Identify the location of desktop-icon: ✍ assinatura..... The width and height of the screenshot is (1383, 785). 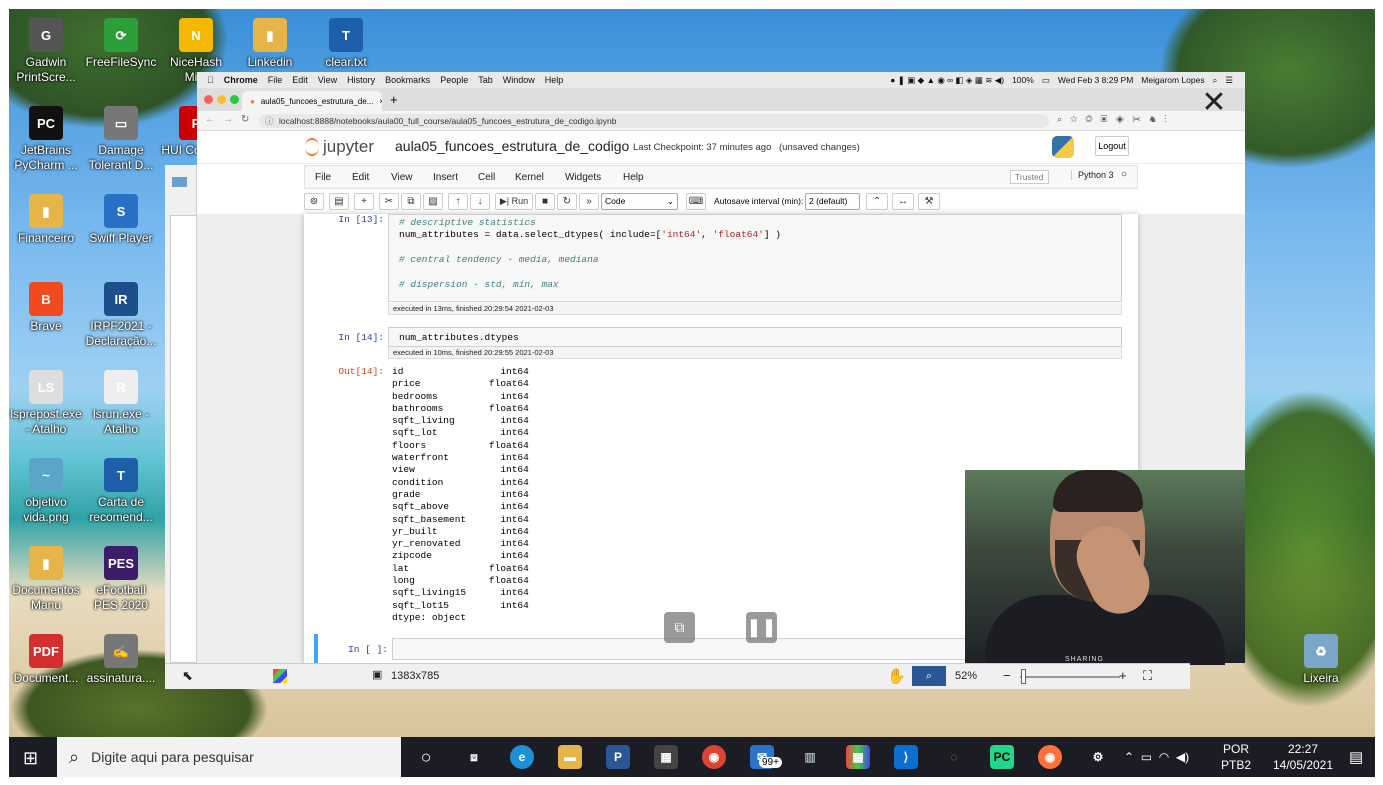
(121, 660).